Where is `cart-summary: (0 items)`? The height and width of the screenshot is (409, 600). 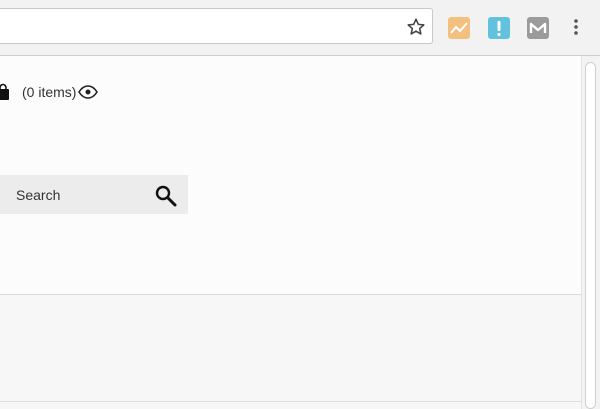 cart-summary: (0 items) is located at coordinates (49, 92).